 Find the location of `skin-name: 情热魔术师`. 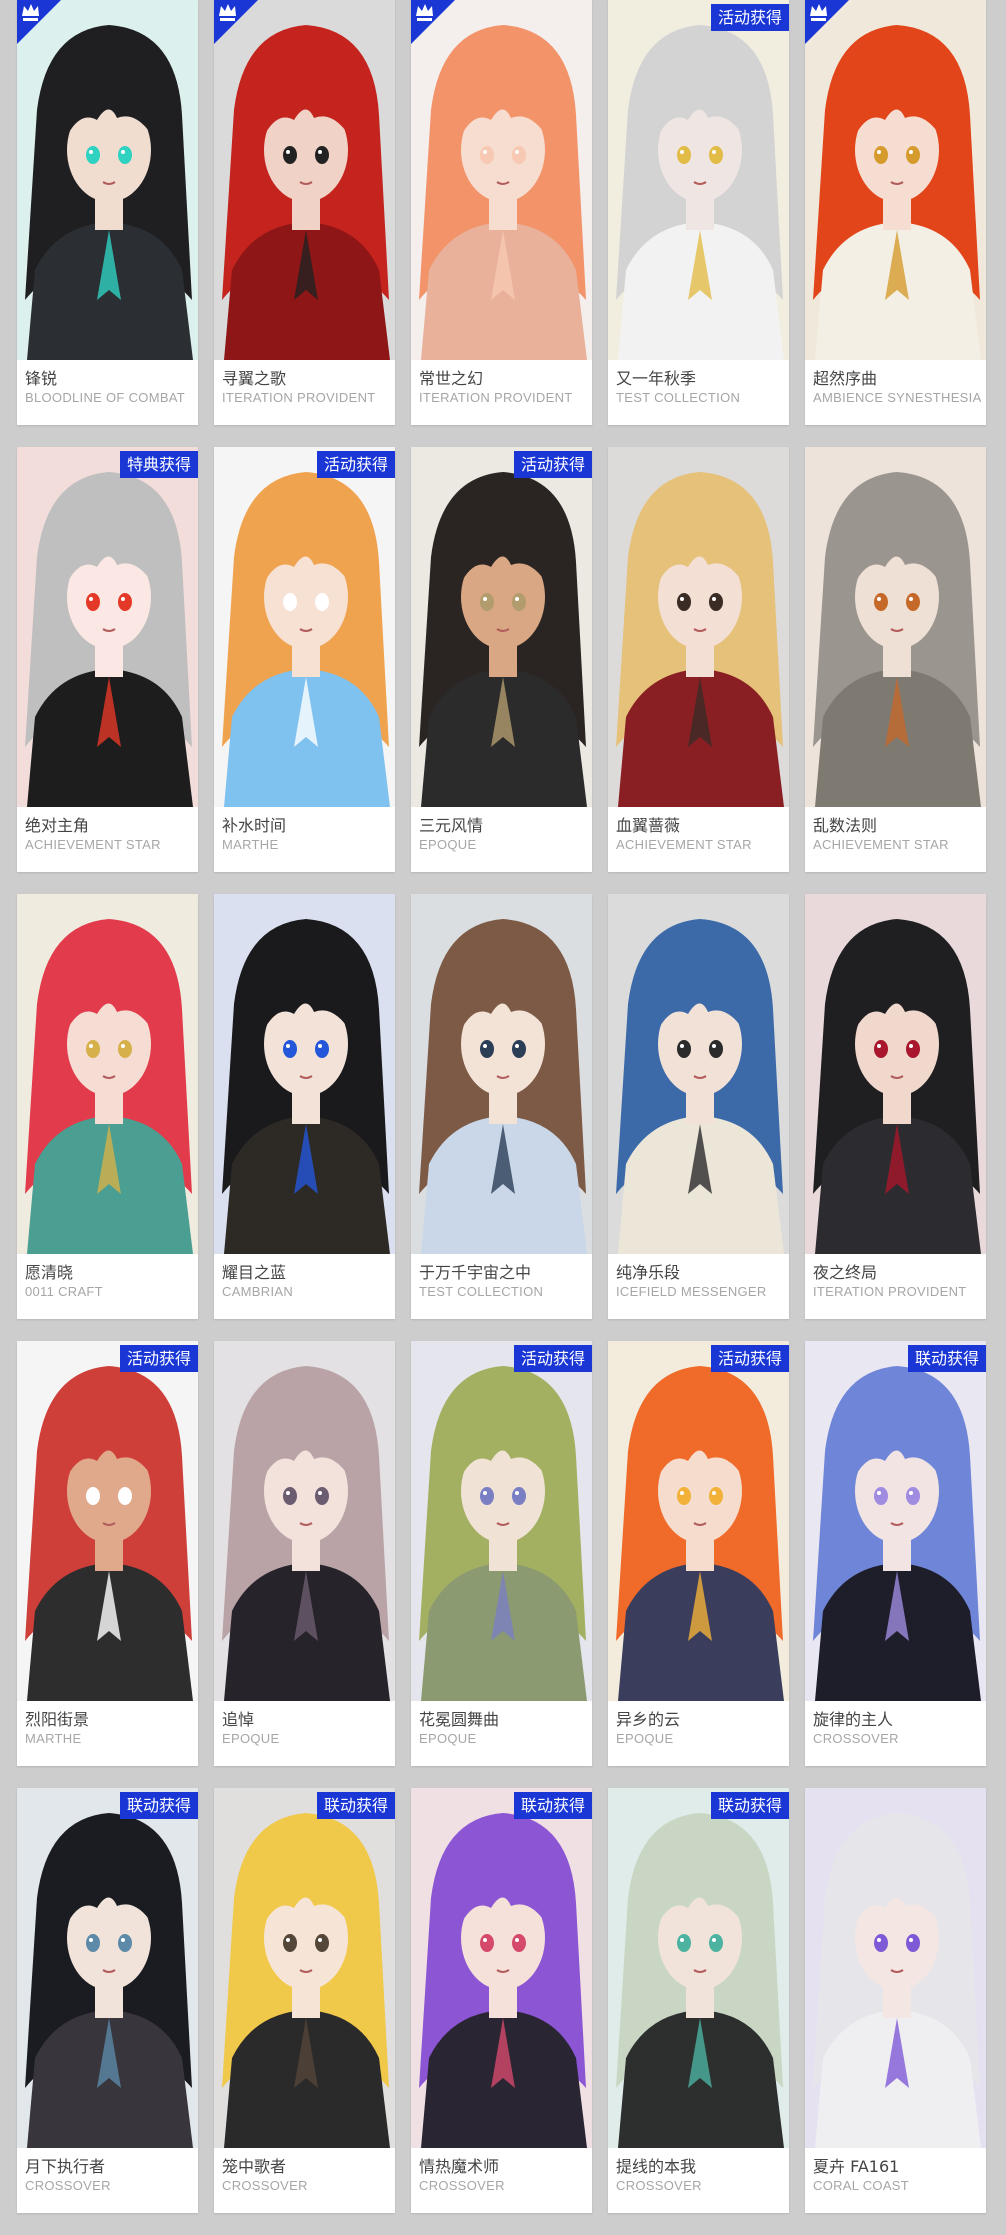

skin-name: 情热魔术师 is located at coordinates (459, 2166).